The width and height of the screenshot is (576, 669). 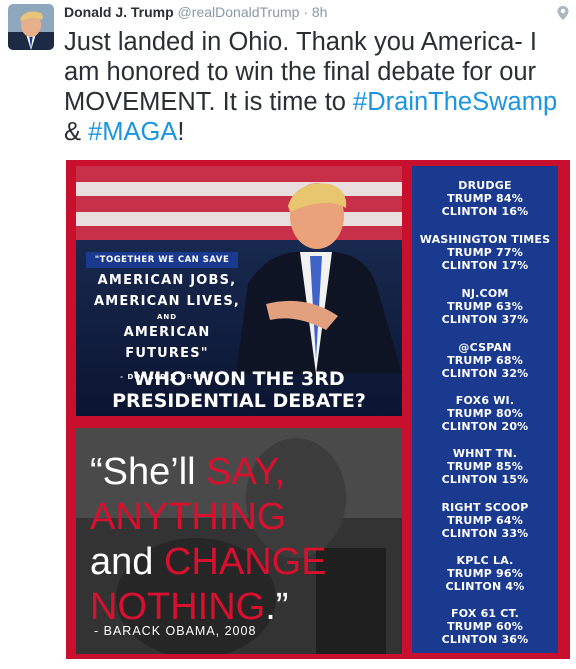 What do you see at coordinates (277, 607) in the screenshot?
I see `quote-close: .”` at bounding box center [277, 607].